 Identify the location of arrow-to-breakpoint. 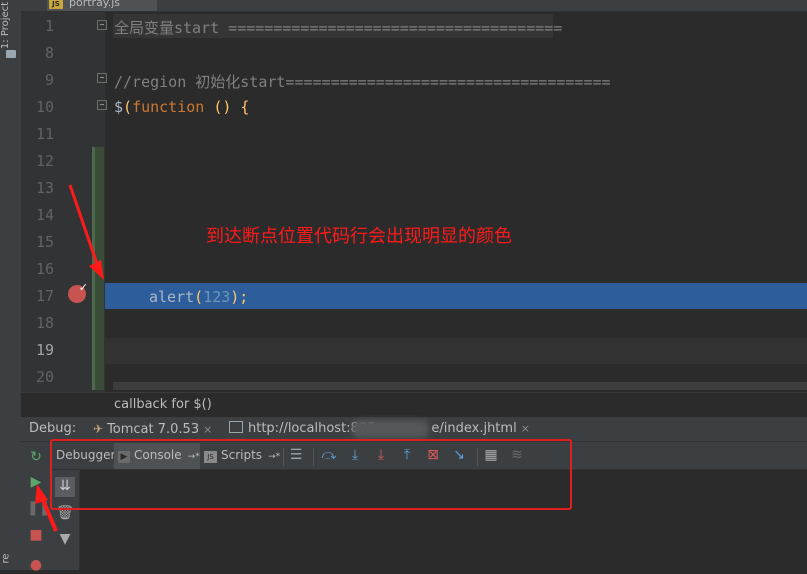
(86, 232).